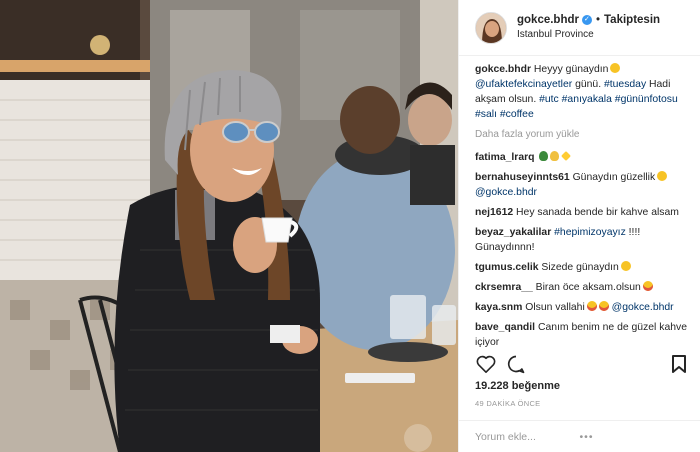 The image size is (700, 452). Describe the element at coordinates (582, 364) in the screenshot. I see `post-actions` at that location.